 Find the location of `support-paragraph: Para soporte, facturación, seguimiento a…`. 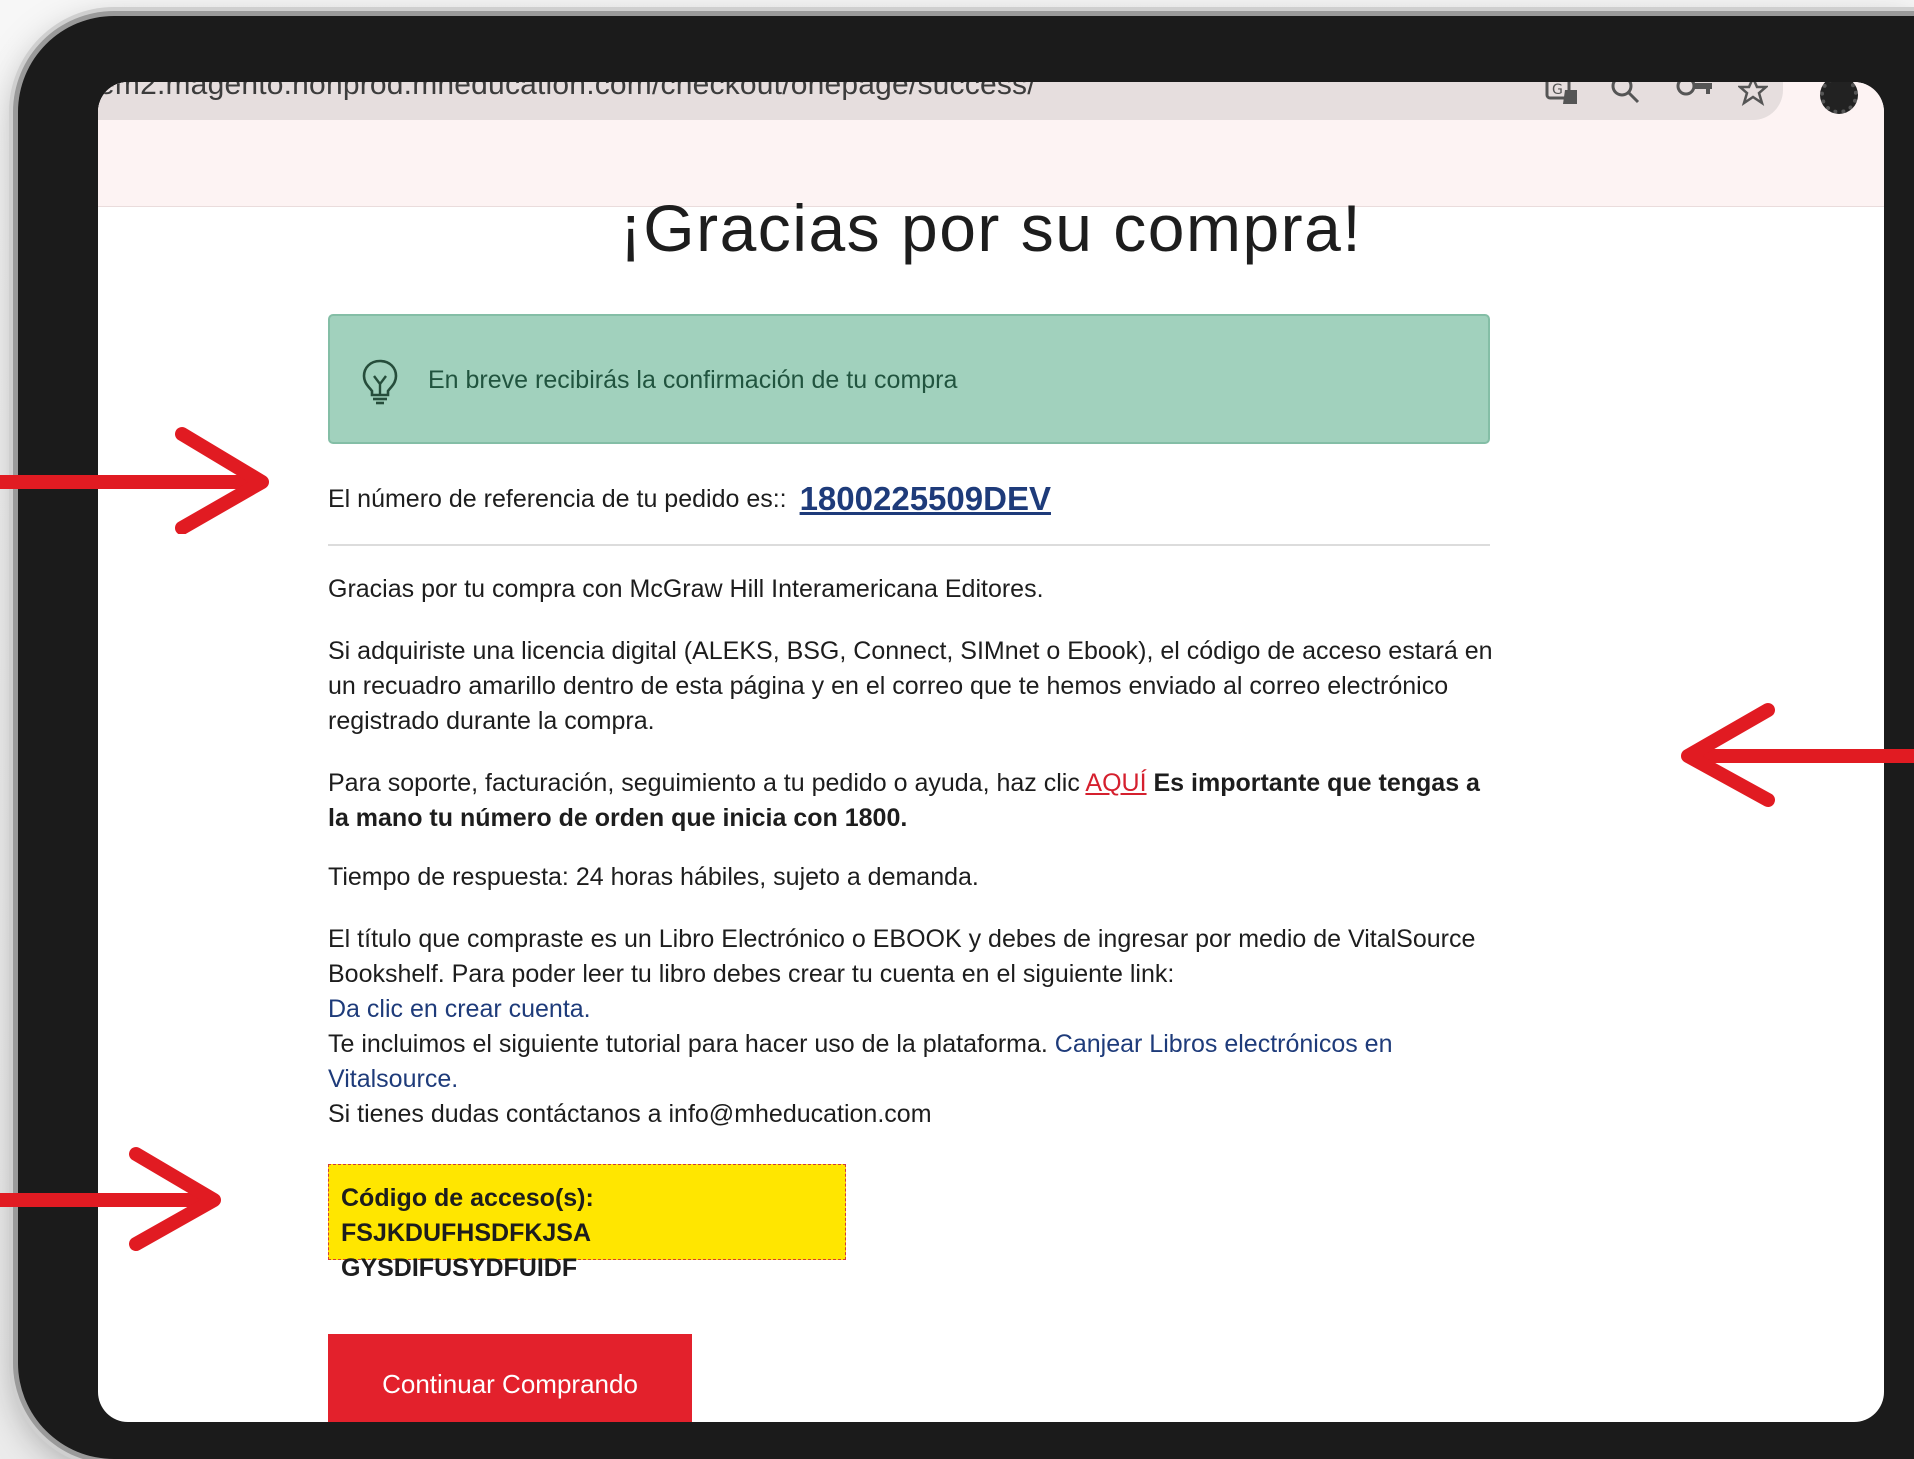

support-paragraph: Para soporte, facturación, seguimiento a… is located at coordinates (913, 801).